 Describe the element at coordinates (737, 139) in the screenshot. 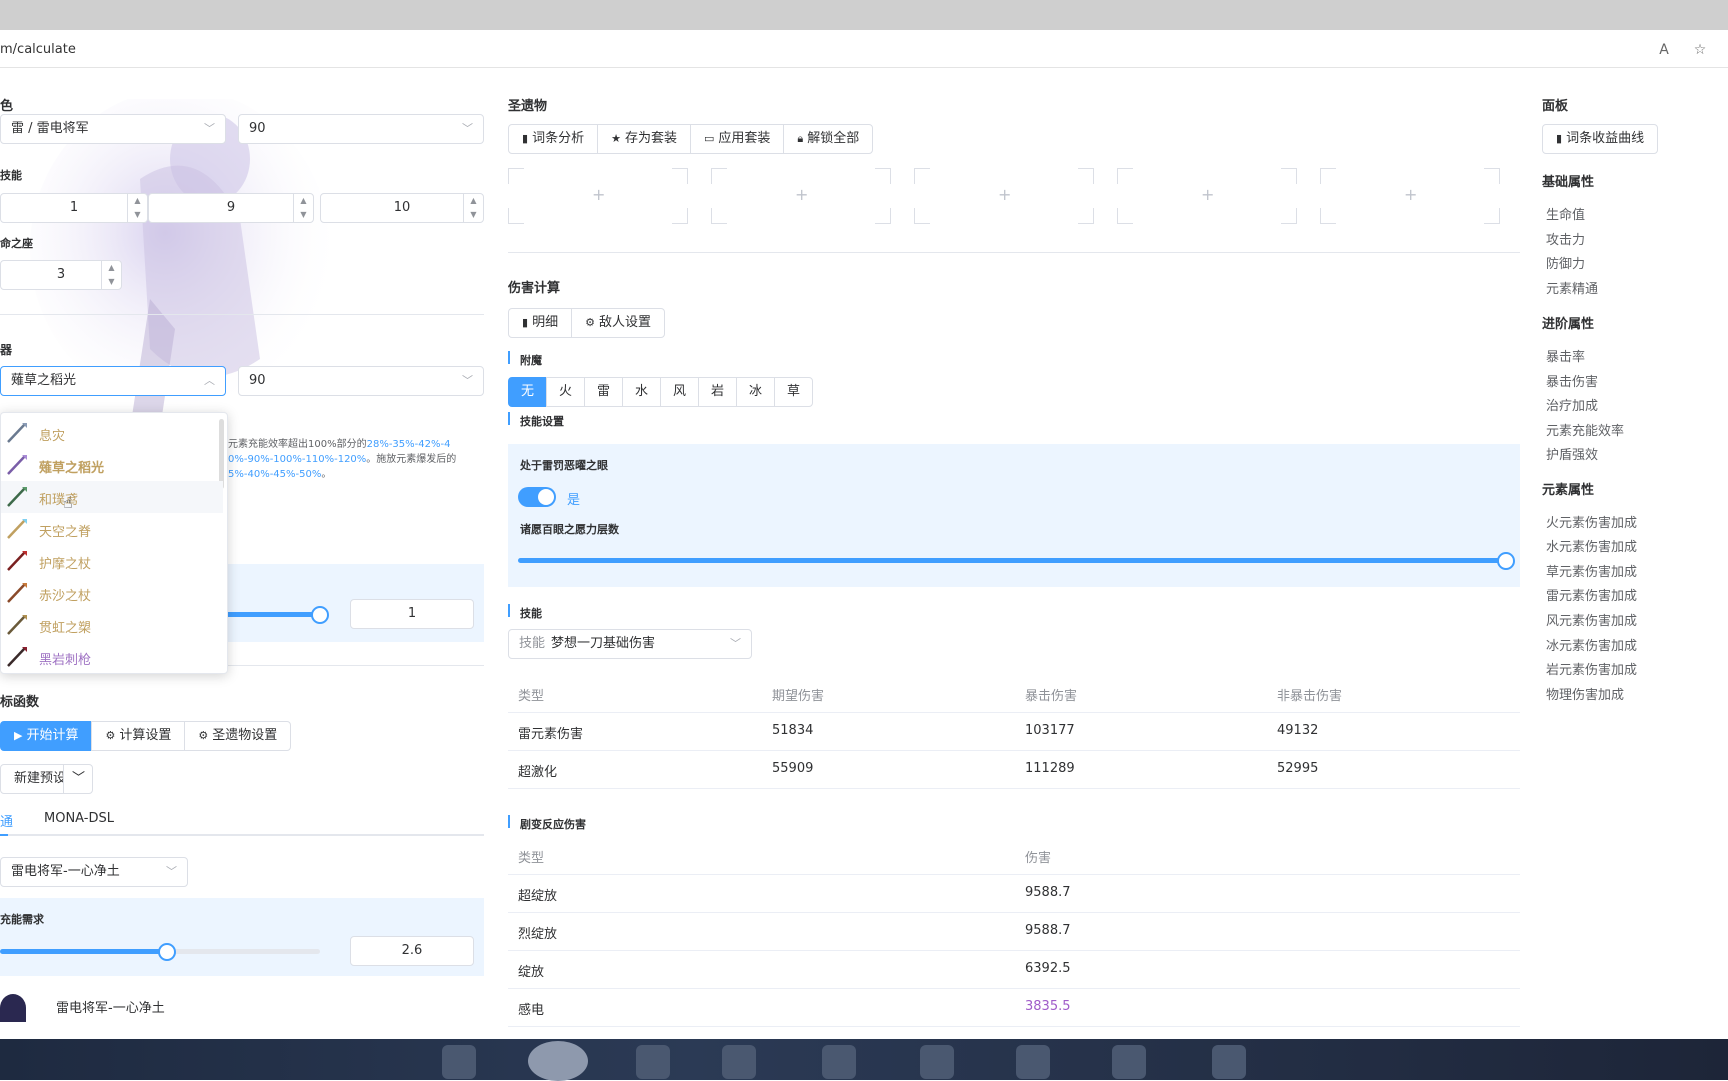

I see `apply-set-button: ▭ 应用套装` at that location.